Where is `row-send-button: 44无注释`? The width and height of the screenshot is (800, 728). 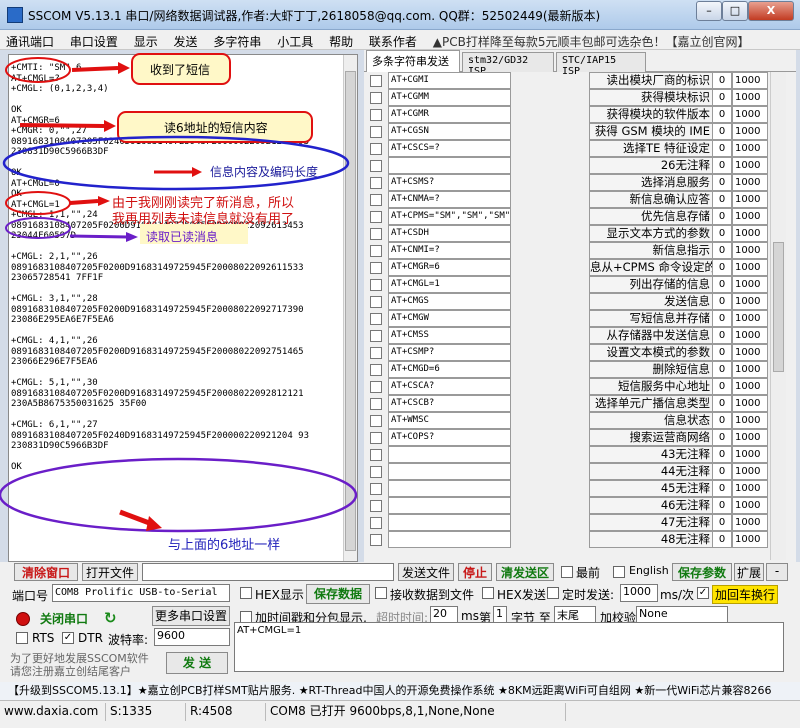
row-send-button: 44无注释 is located at coordinates (651, 471).